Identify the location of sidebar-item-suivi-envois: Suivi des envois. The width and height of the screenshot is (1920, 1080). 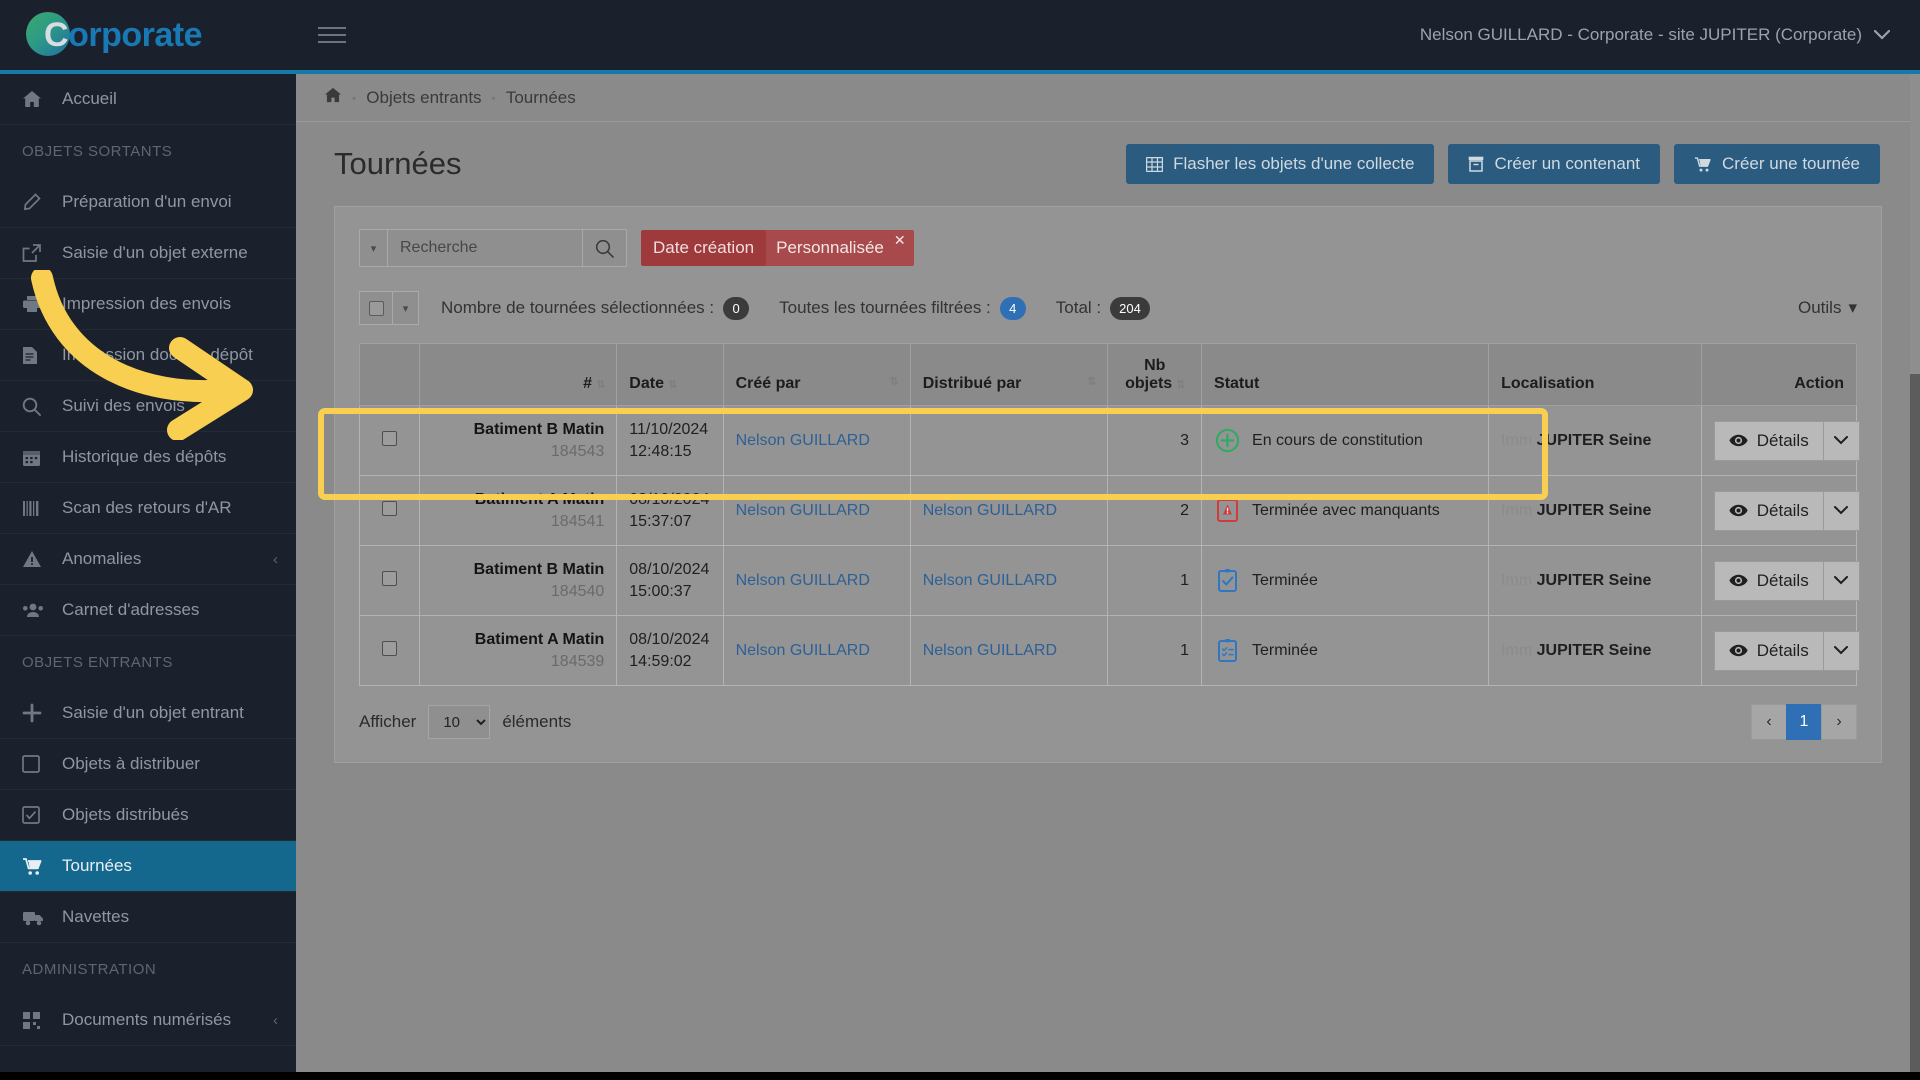
(148, 406).